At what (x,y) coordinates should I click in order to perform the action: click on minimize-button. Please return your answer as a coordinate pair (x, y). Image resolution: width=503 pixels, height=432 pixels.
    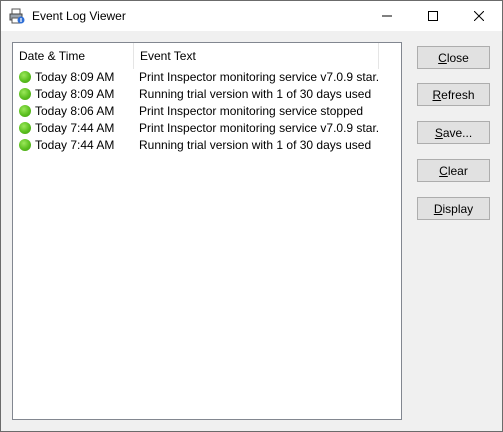
    Looking at the image, I should click on (387, 16).